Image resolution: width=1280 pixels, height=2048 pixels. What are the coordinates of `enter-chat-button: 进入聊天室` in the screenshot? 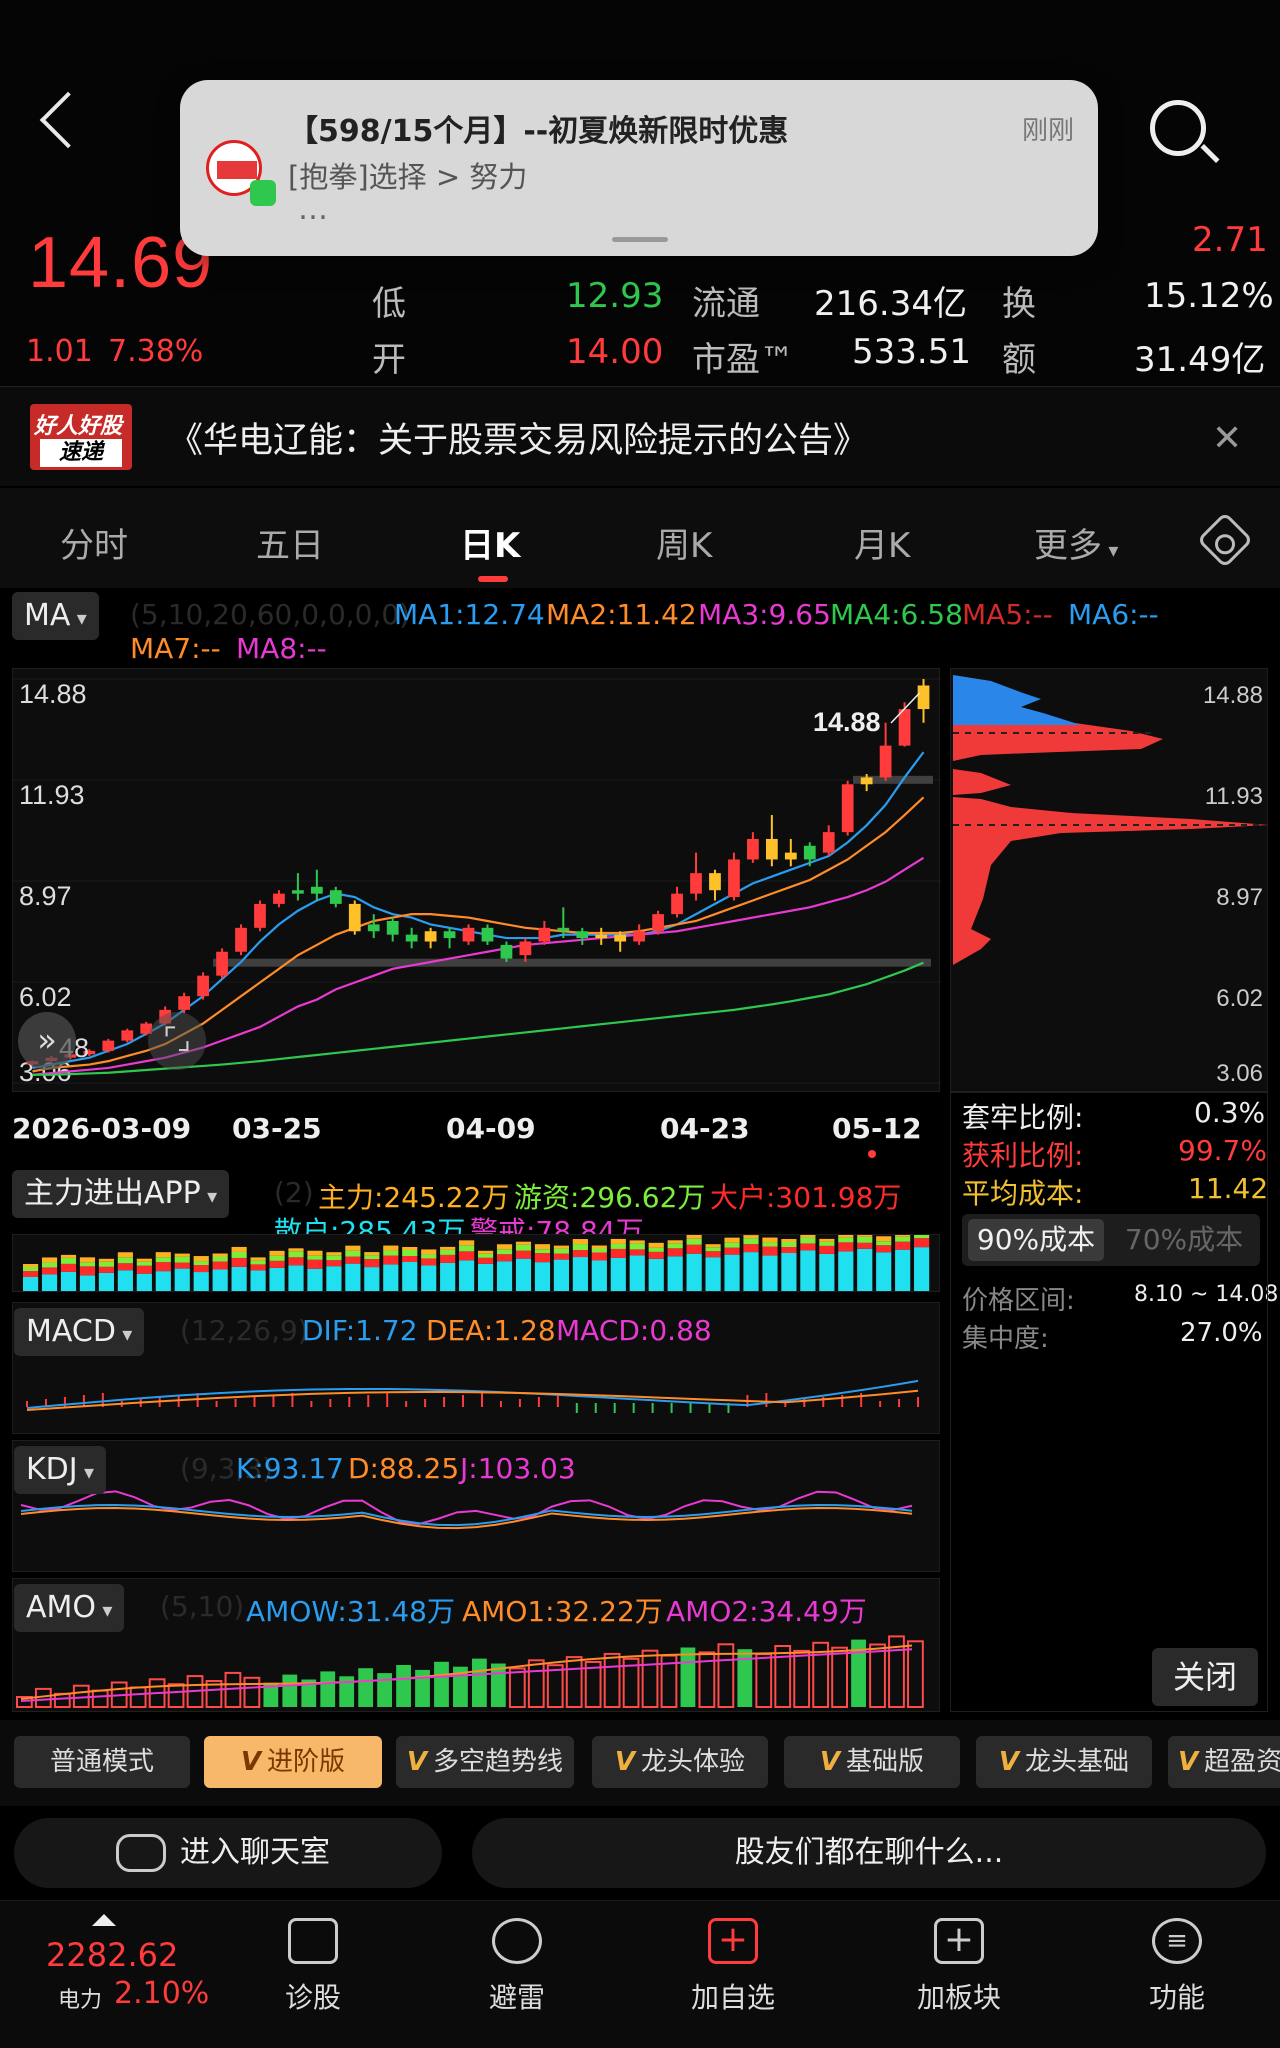 It's located at (228, 1853).